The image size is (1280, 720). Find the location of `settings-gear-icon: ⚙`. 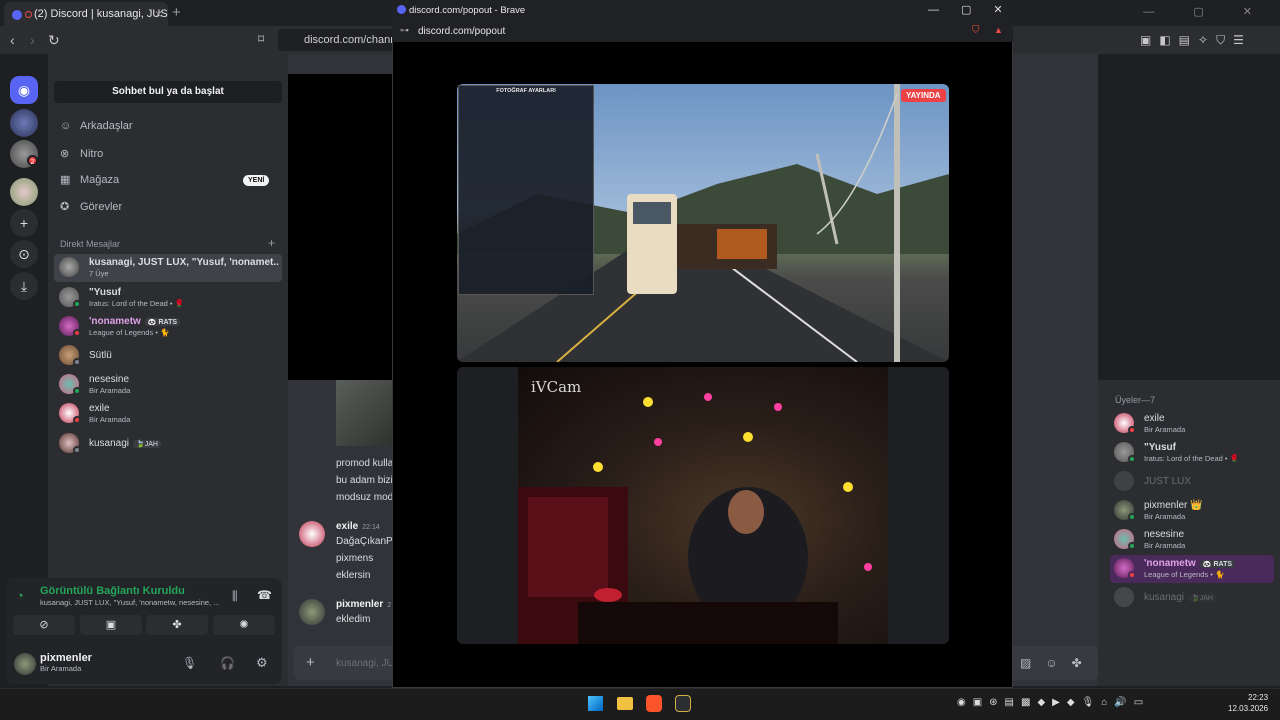

settings-gear-icon: ⚙ is located at coordinates (262, 663).